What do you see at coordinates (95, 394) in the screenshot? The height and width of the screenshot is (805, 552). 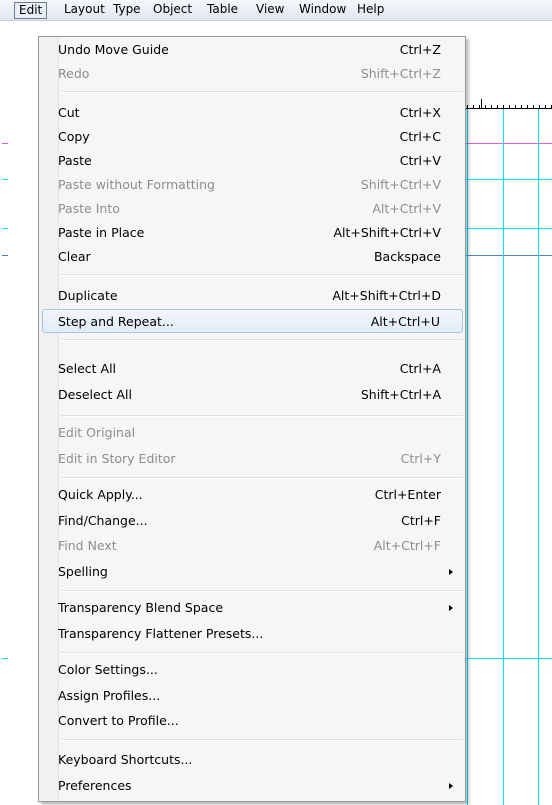 I see `menu-item-label: Deselect All` at bounding box center [95, 394].